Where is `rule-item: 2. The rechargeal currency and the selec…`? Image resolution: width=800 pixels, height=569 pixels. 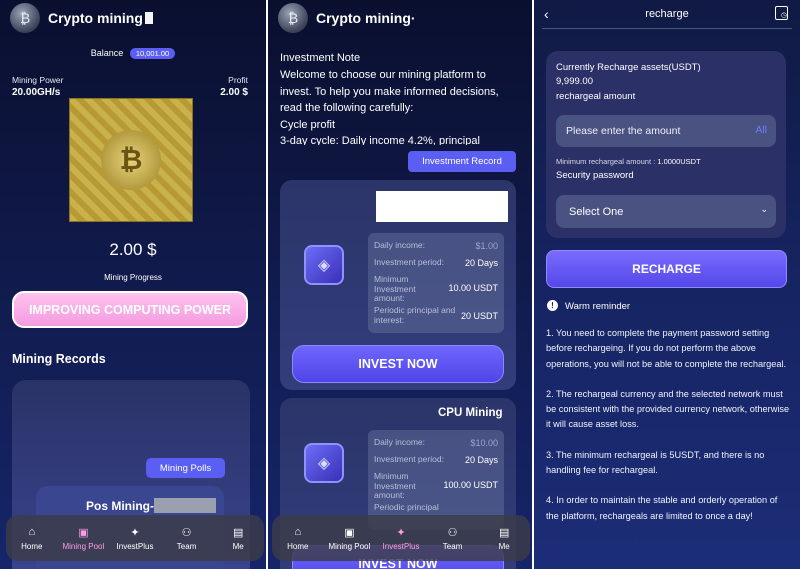 rule-item: 2. The rechargeal currency and the selec… is located at coordinates (668, 409).